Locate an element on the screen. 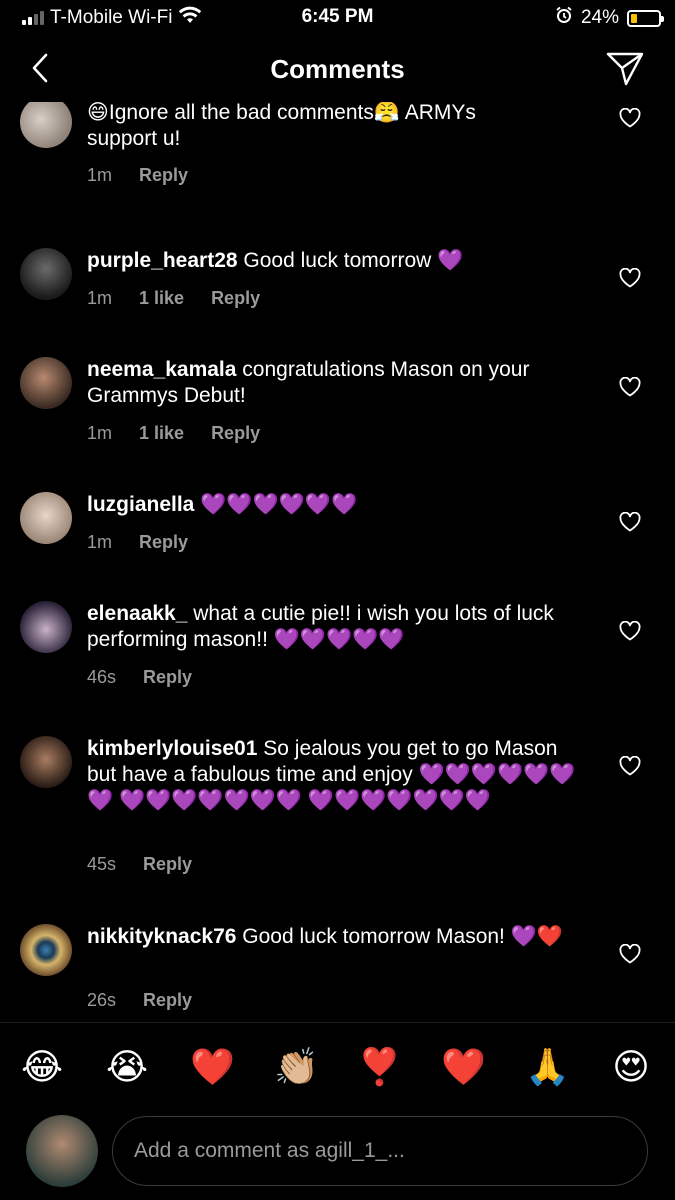  page-title: Comments is located at coordinates (337, 69).